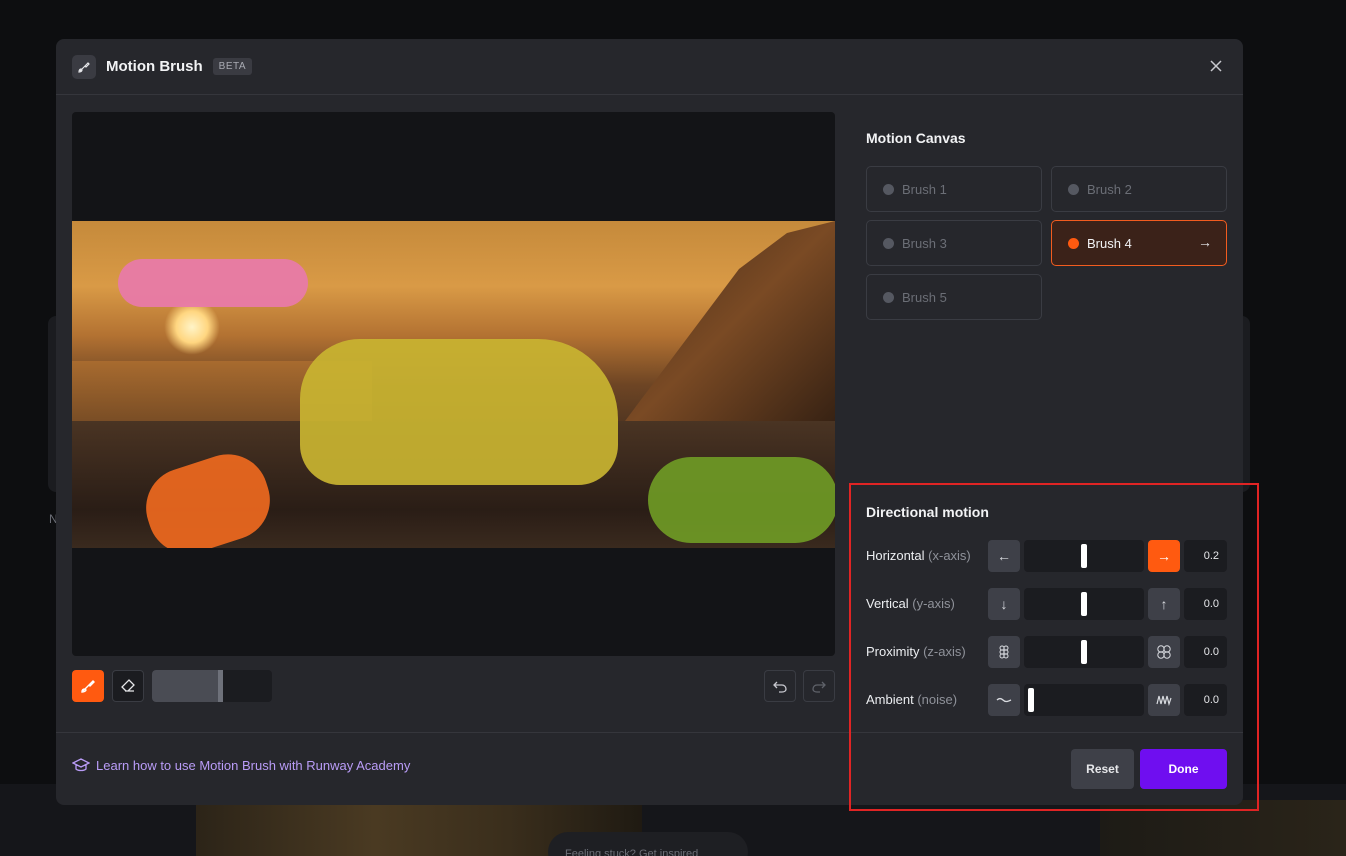 This screenshot has height=856, width=1346. What do you see at coordinates (84, 66) in the screenshot?
I see `motion-brush-icon` at bounding box center [84, 66].